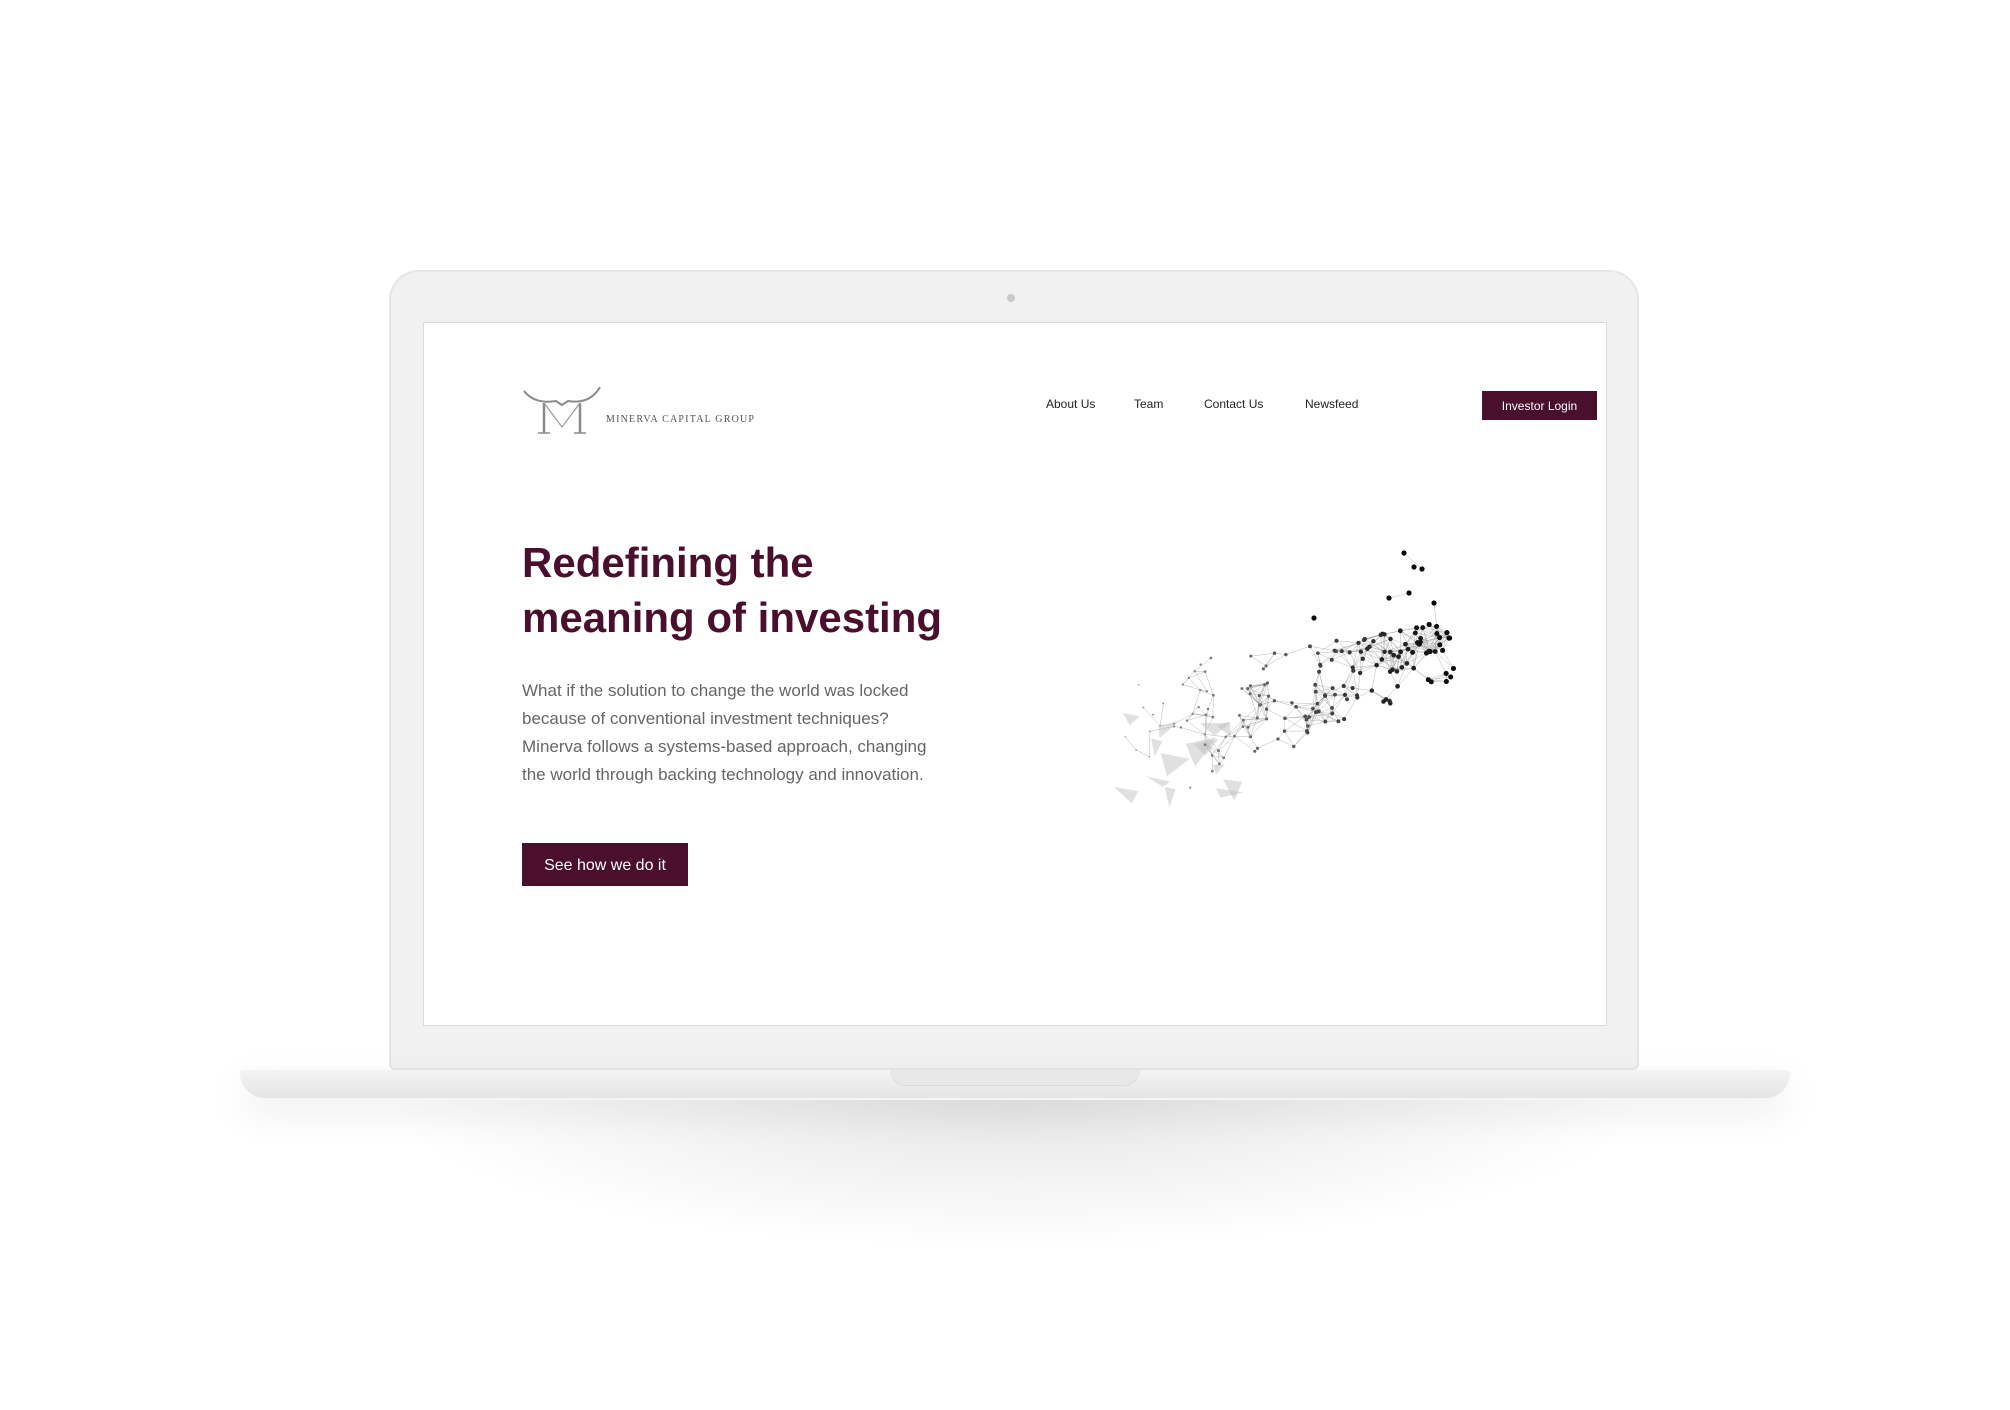 This screenshot has width=2010, height=1410. I want to click on brand-logo: MINERVA CAPITAL GROUP, so click(638, 409).